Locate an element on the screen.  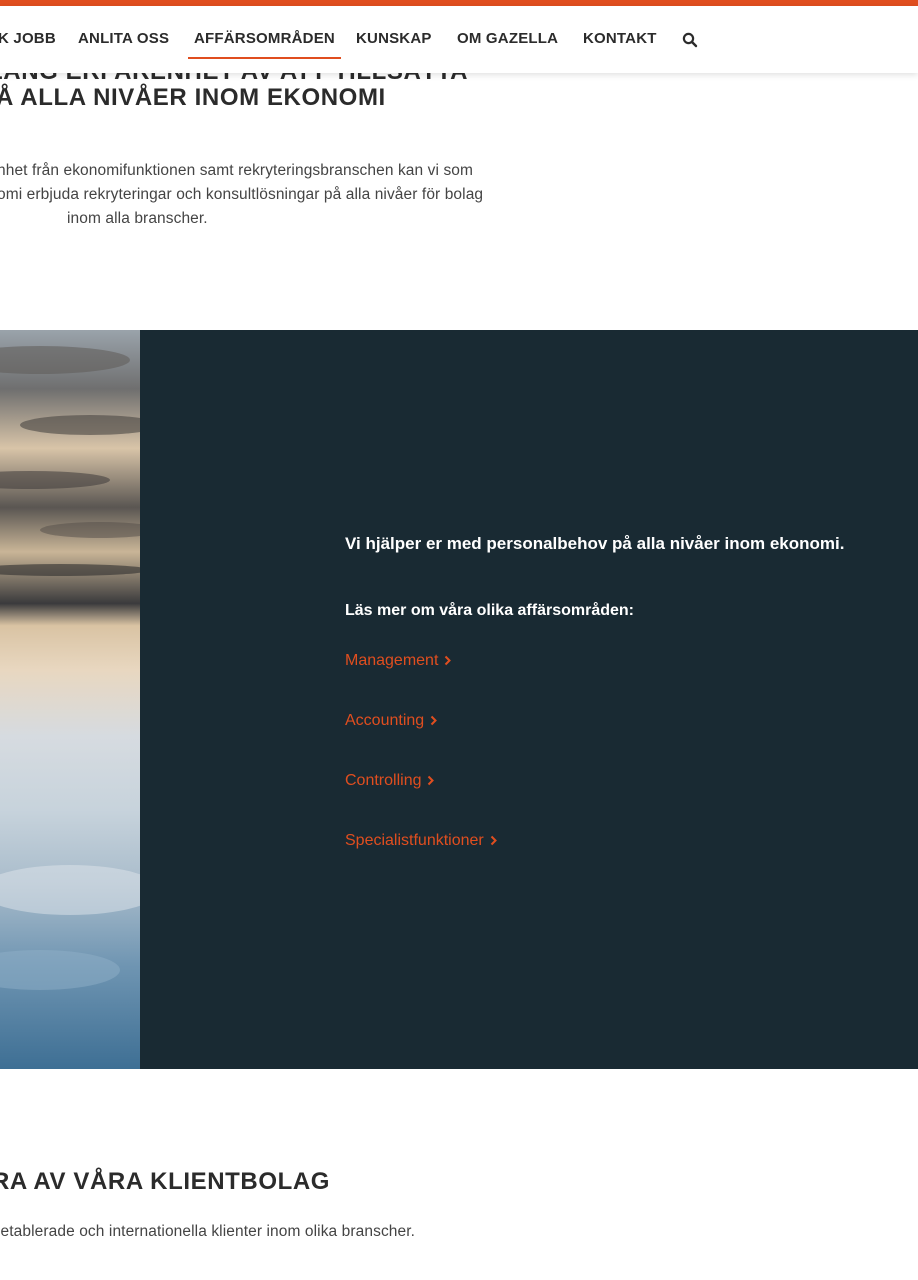
nav-item-kontakt: KONTAKT is located at coordinates (620, 38).